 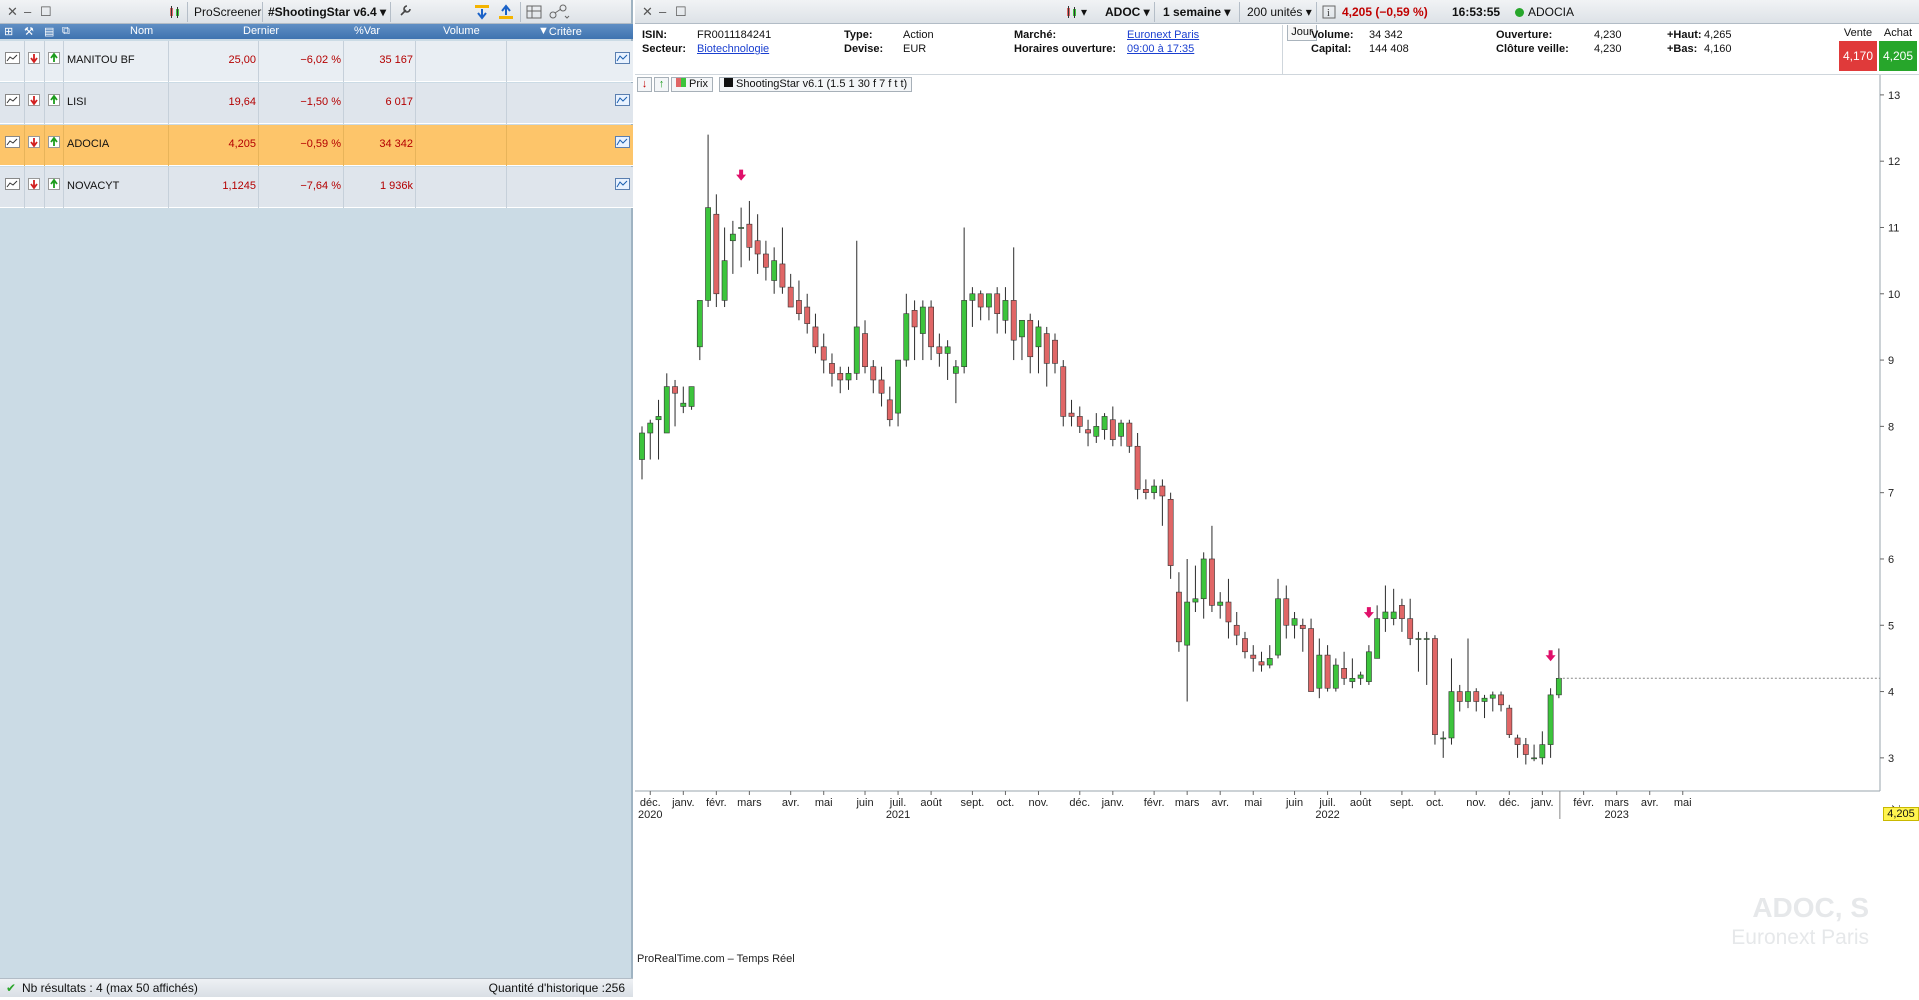 I want to click on prix-toggle: Prix, so click(x=692, y=84).